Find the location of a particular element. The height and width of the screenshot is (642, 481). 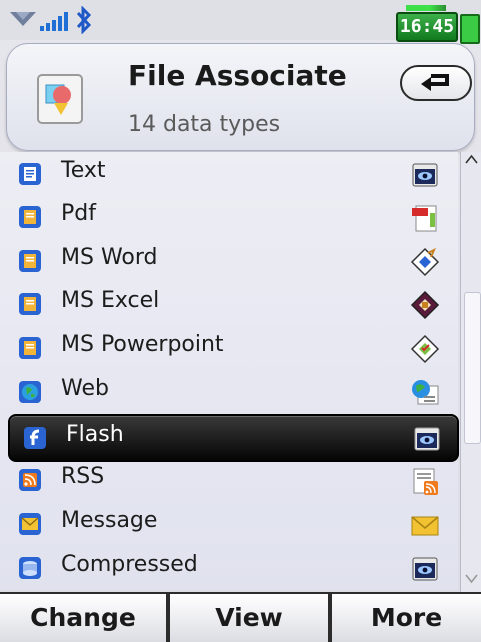

file-associate-app-icon is located at coordinates (60, 99).